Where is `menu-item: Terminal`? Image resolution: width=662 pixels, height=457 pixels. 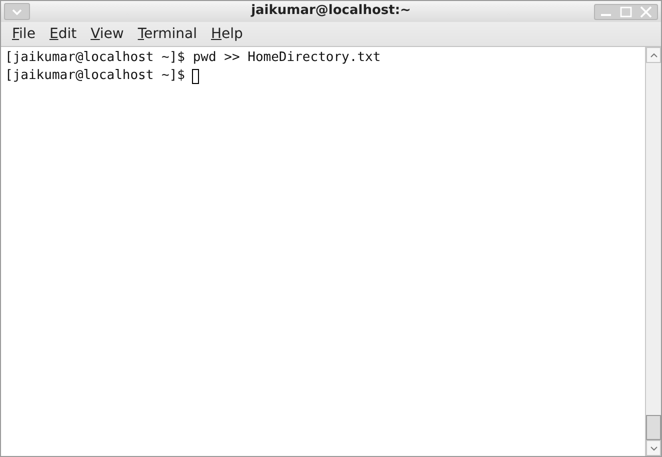 menu-item: Terminal is located at coordinates (167, 34).